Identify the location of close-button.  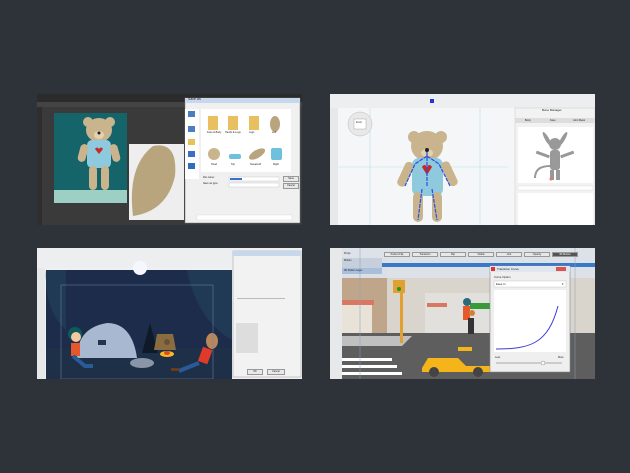
(561, 269).